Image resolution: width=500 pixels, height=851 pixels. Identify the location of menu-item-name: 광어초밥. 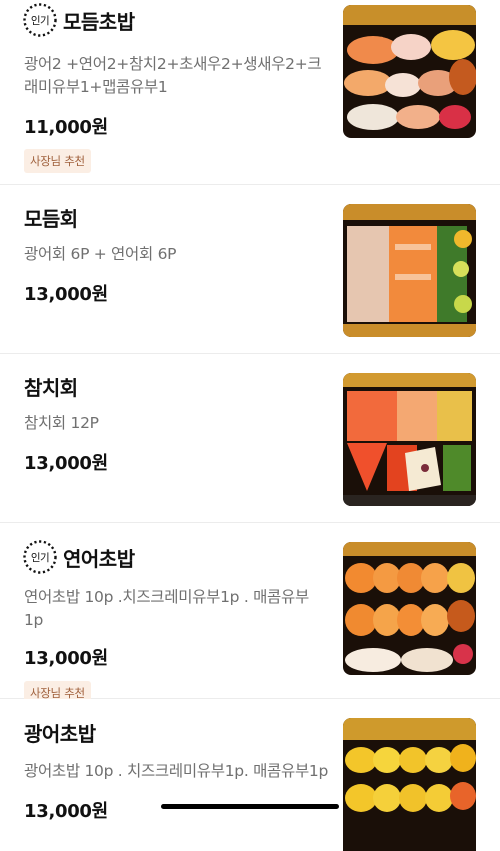
(60, 733).